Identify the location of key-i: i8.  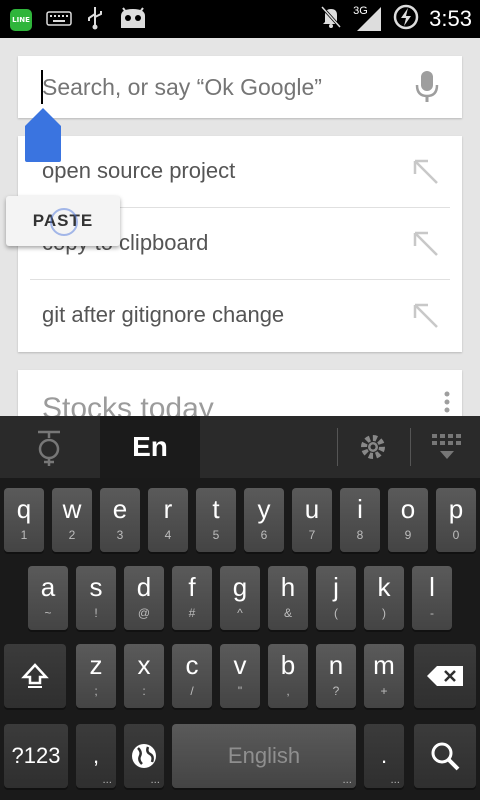
(360, 520).